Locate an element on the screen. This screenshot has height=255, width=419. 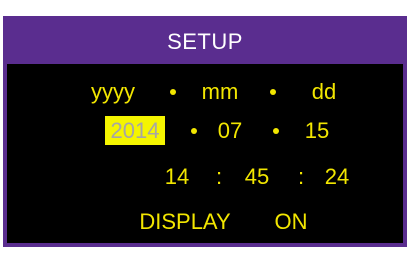
time-row: 14 : 45 : 24 is located at coordinates (205, 177).